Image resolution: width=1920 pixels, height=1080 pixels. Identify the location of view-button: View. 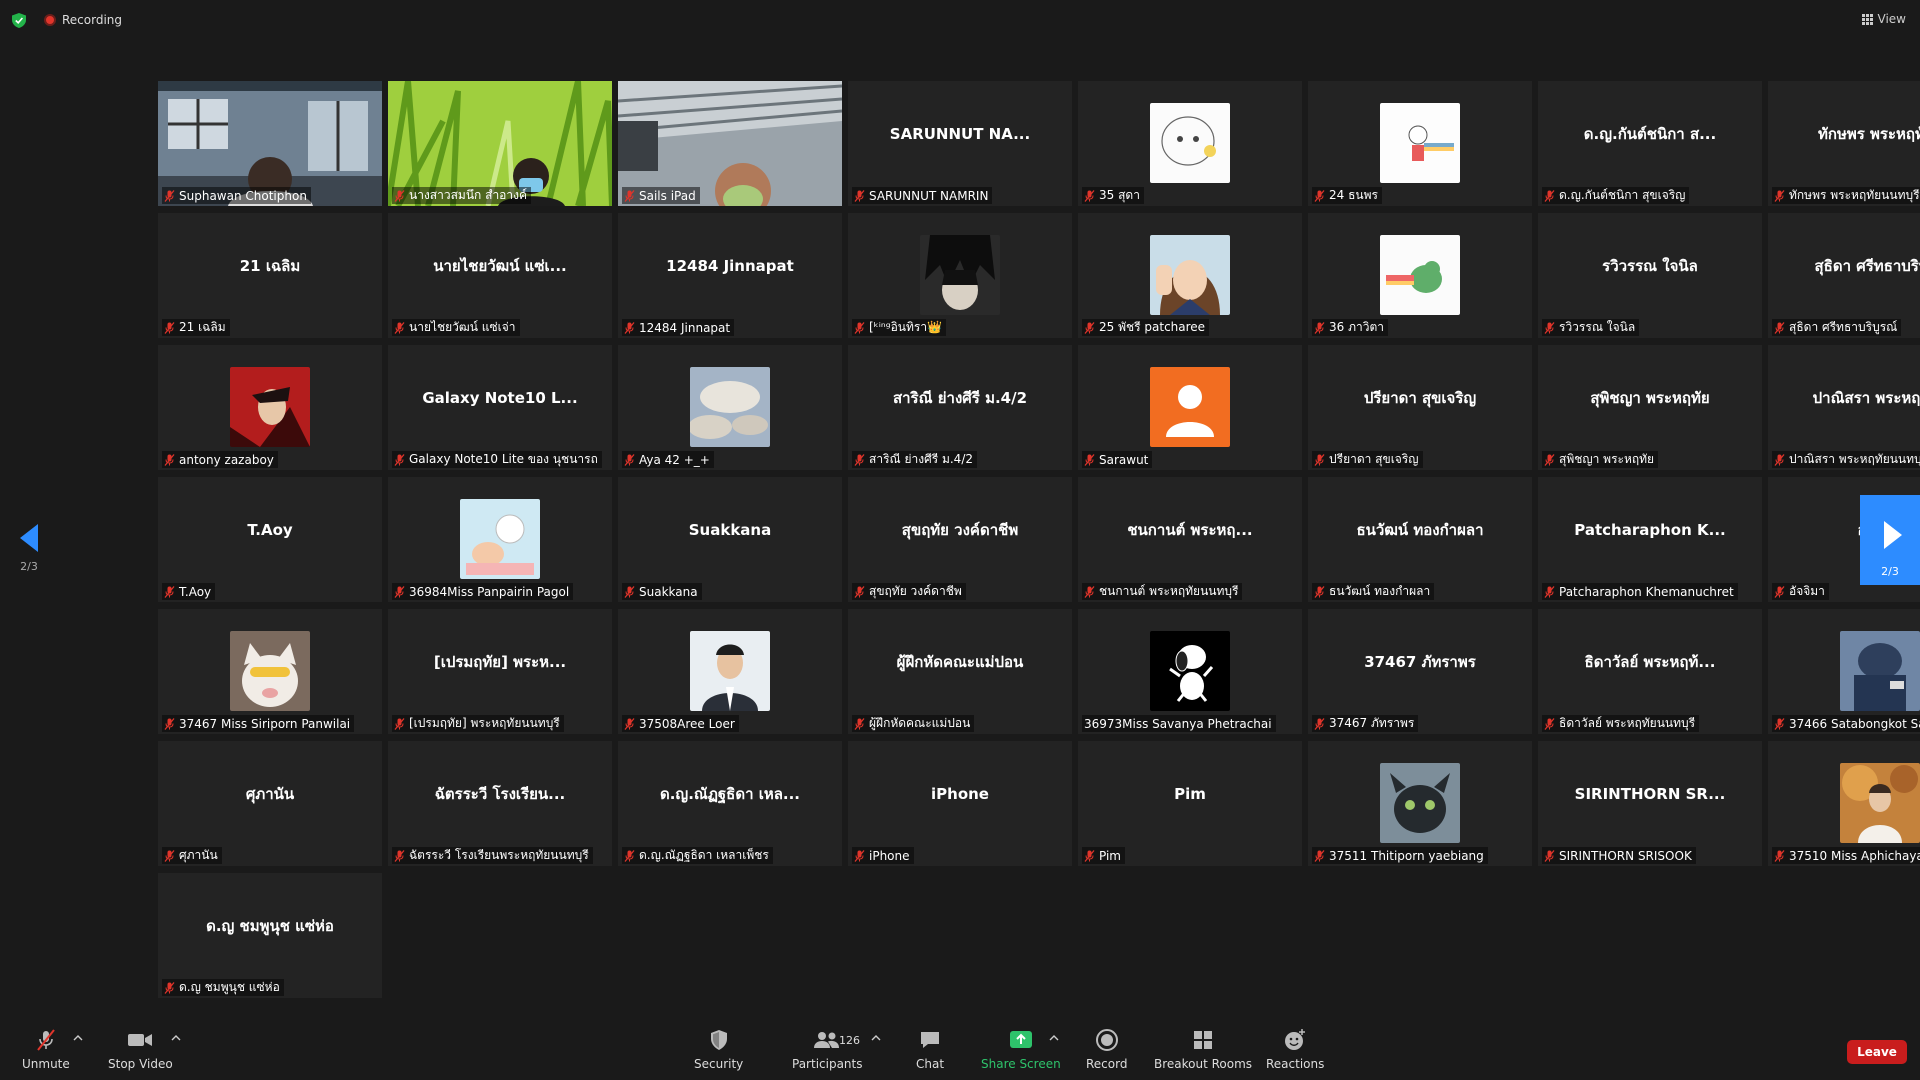
(1883, 19).